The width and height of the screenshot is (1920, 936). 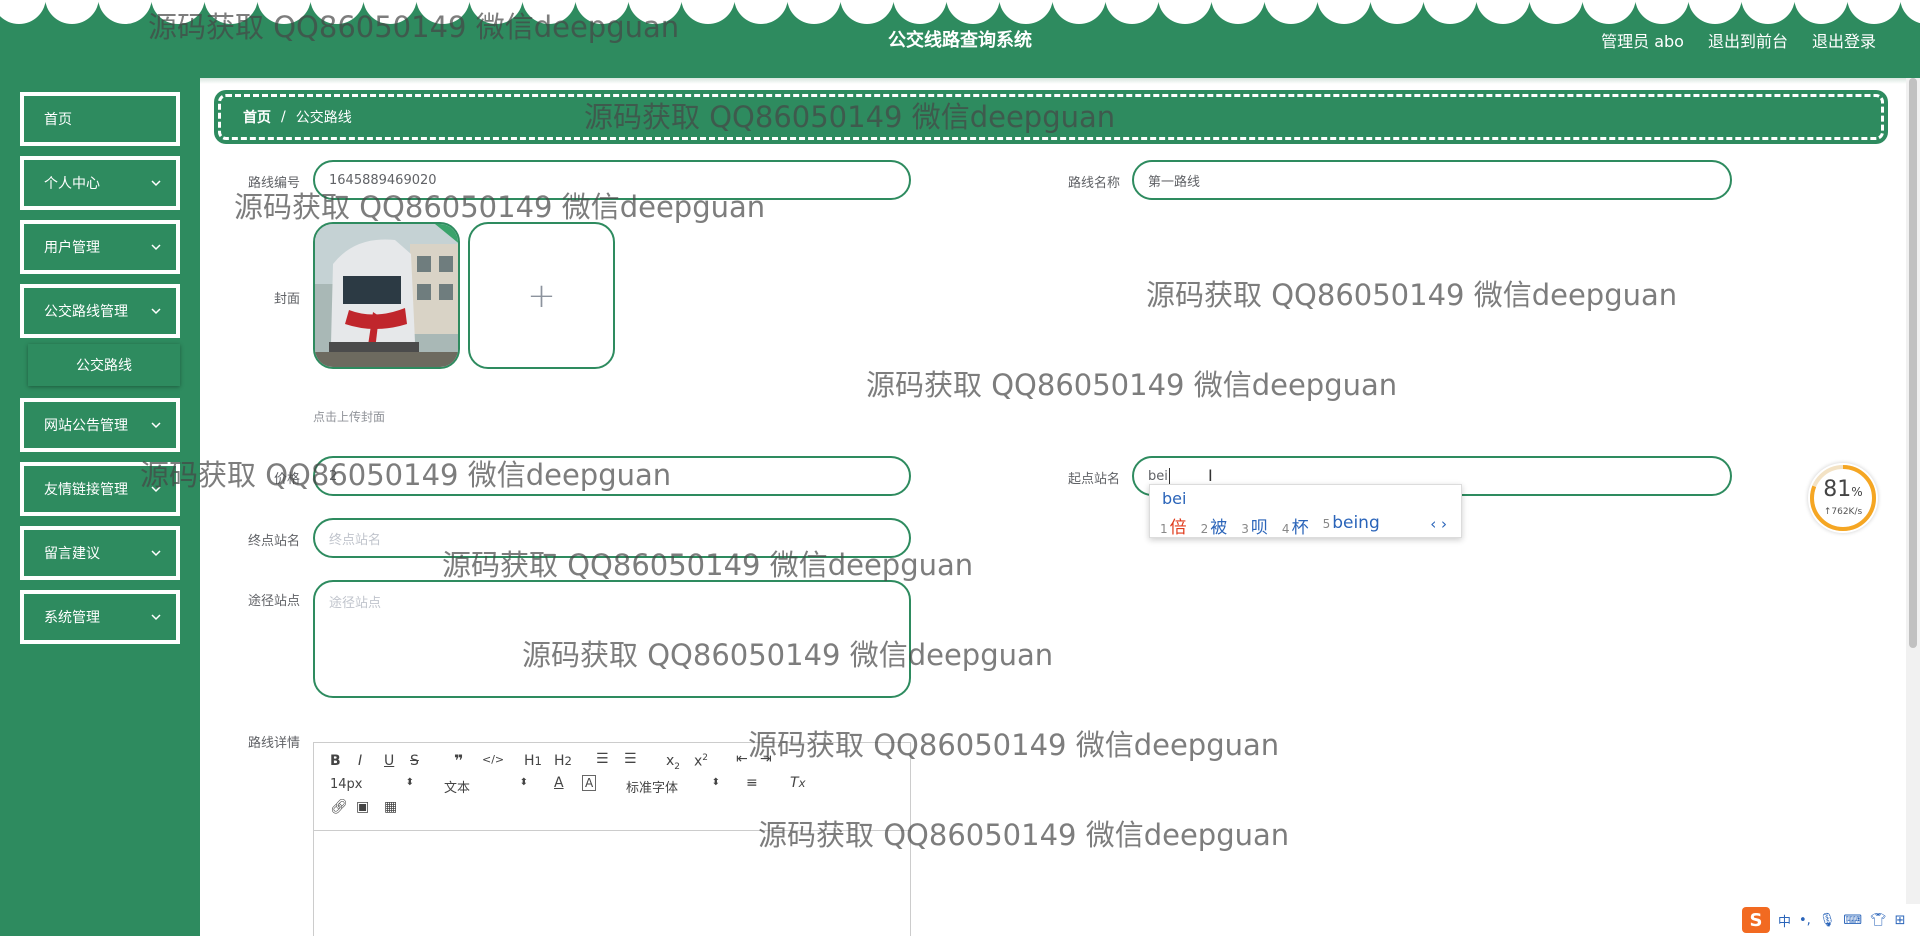 I want to click on sidebar-subitem-bus-route: 公交路线, so click(x=104, y=365).